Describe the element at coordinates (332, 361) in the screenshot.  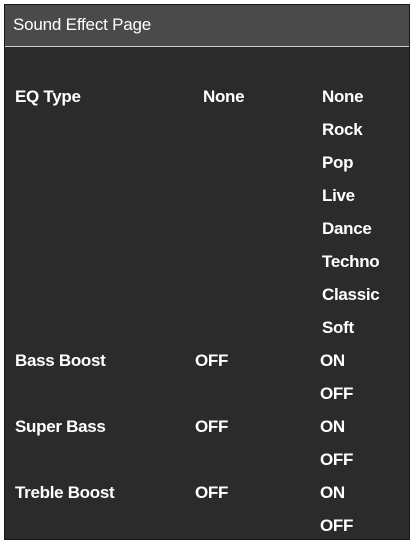
I see `bass-boost-option-on: ON` at that location.